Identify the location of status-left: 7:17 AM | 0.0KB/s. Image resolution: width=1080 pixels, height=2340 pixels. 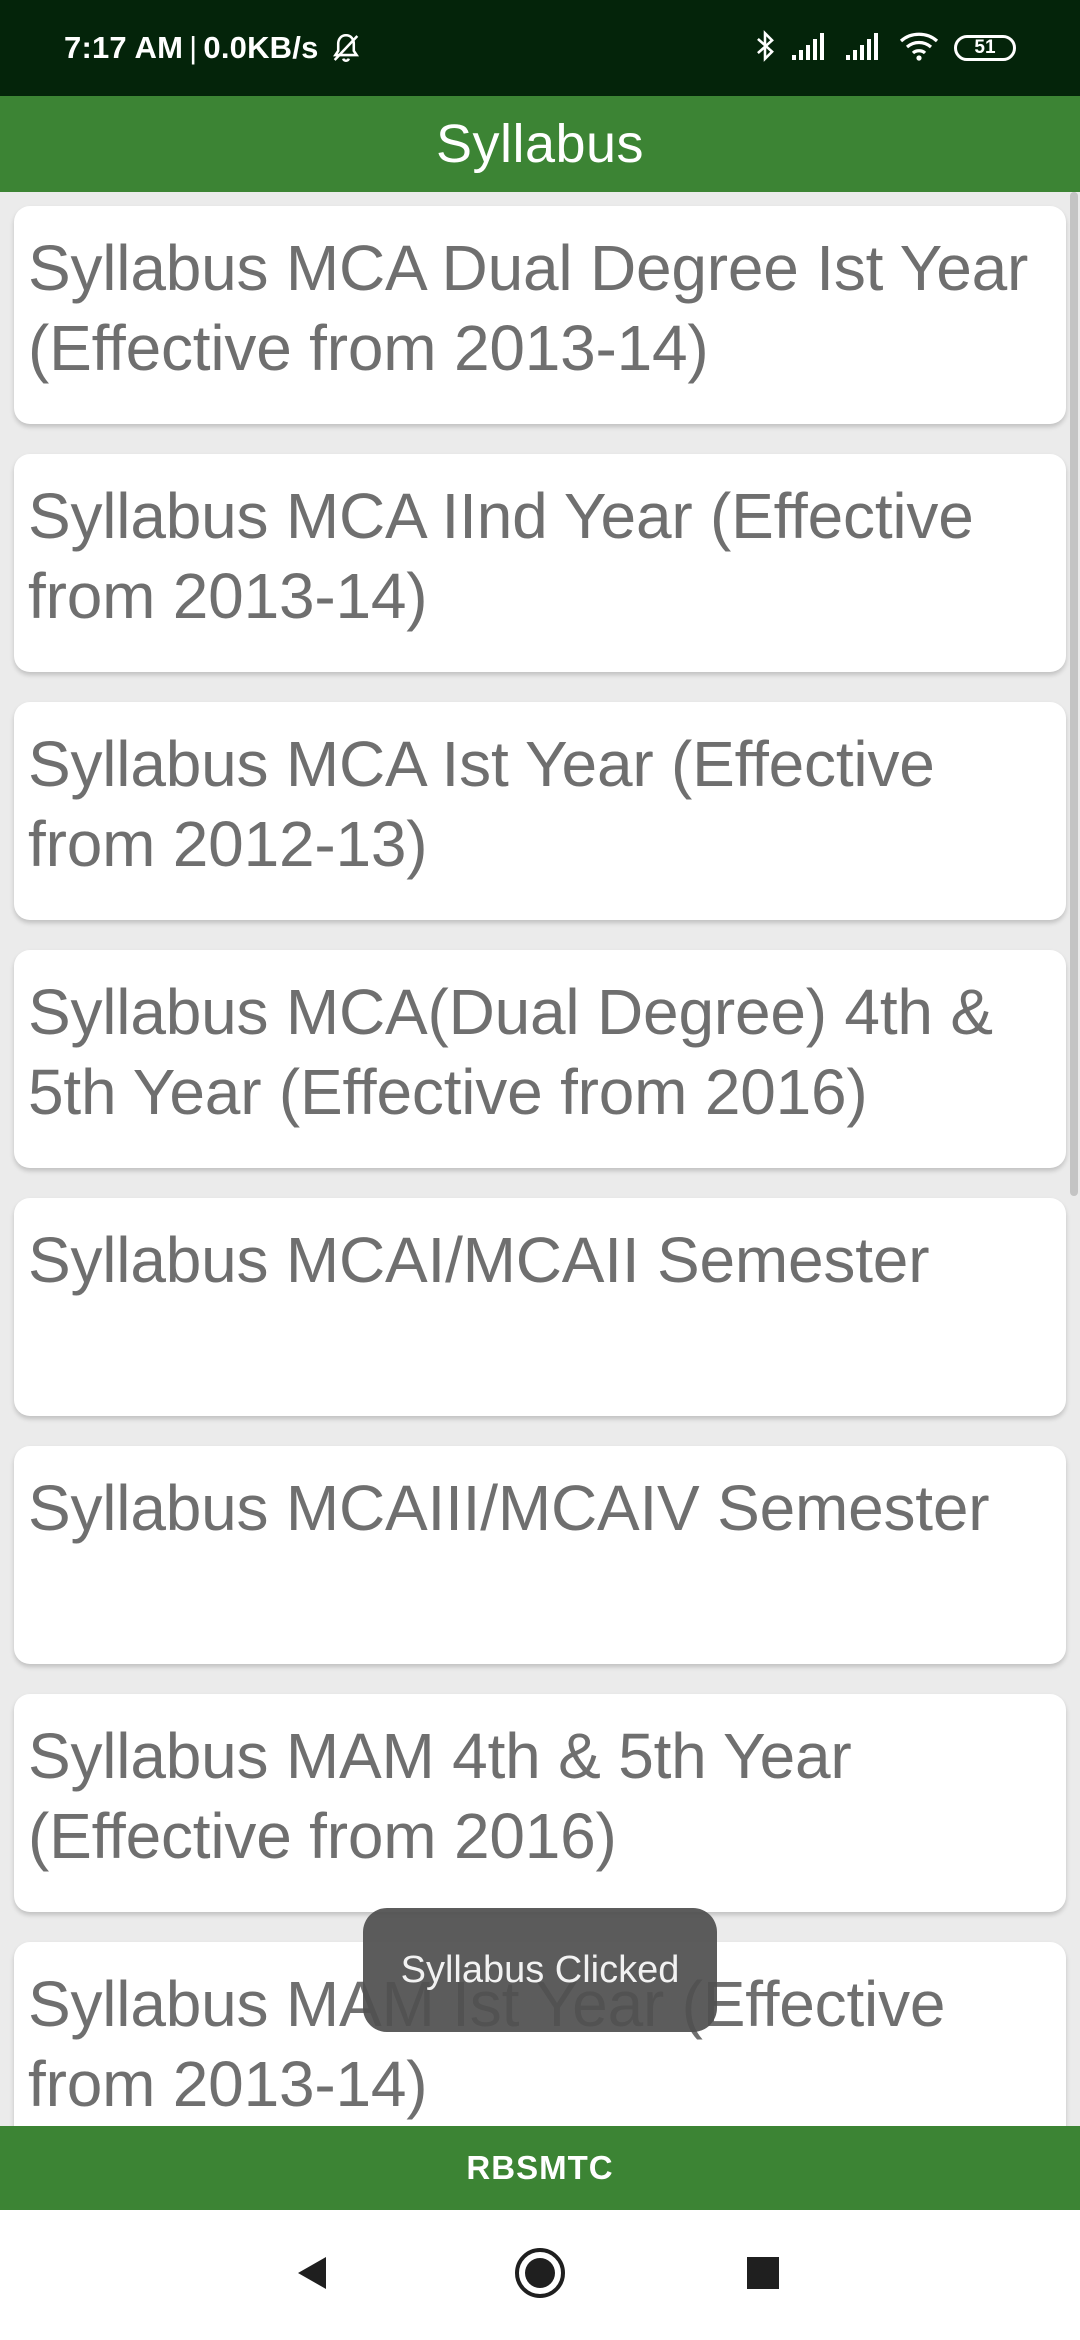
(213, 48).